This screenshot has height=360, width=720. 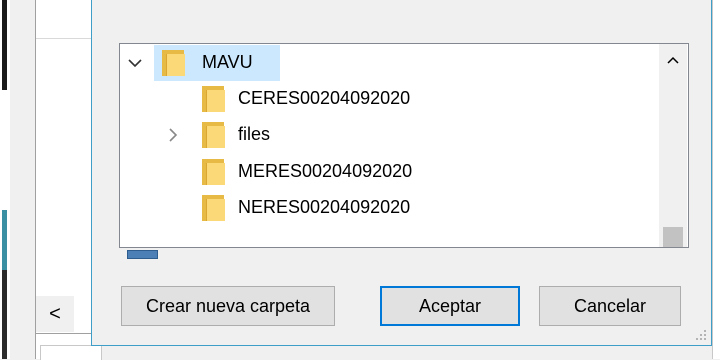 I want to click on ok-button: Aceptar, so click(x=450, y=306).